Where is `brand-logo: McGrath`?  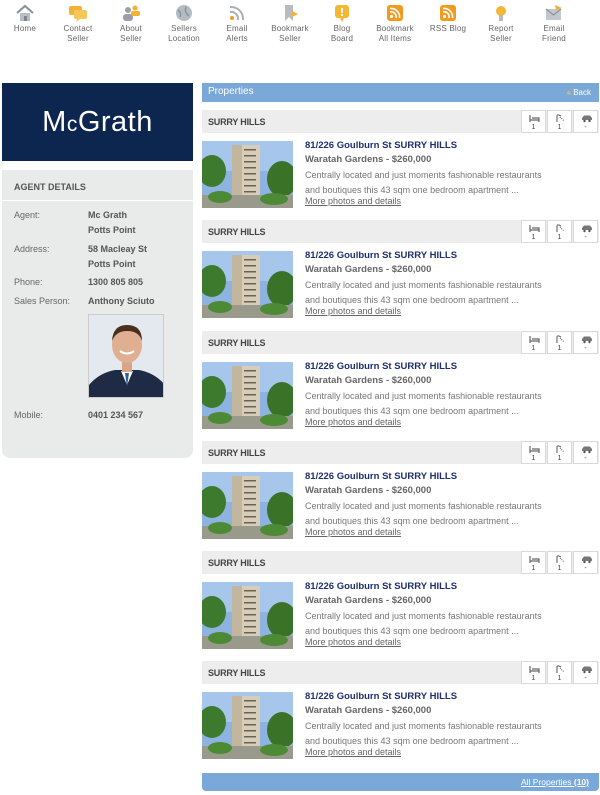 brand-logo: McGrath is located at coordinates (97, 122).